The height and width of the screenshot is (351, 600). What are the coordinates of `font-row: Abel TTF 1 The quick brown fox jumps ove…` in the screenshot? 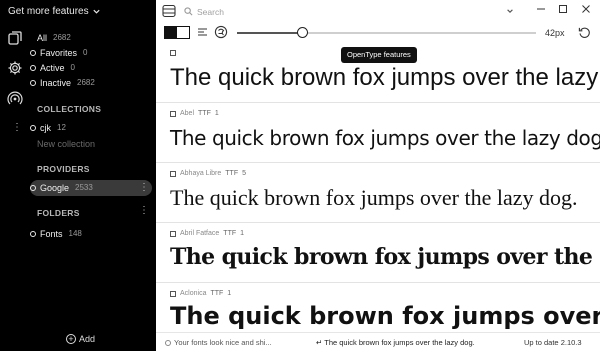 It's located at (378, 133).